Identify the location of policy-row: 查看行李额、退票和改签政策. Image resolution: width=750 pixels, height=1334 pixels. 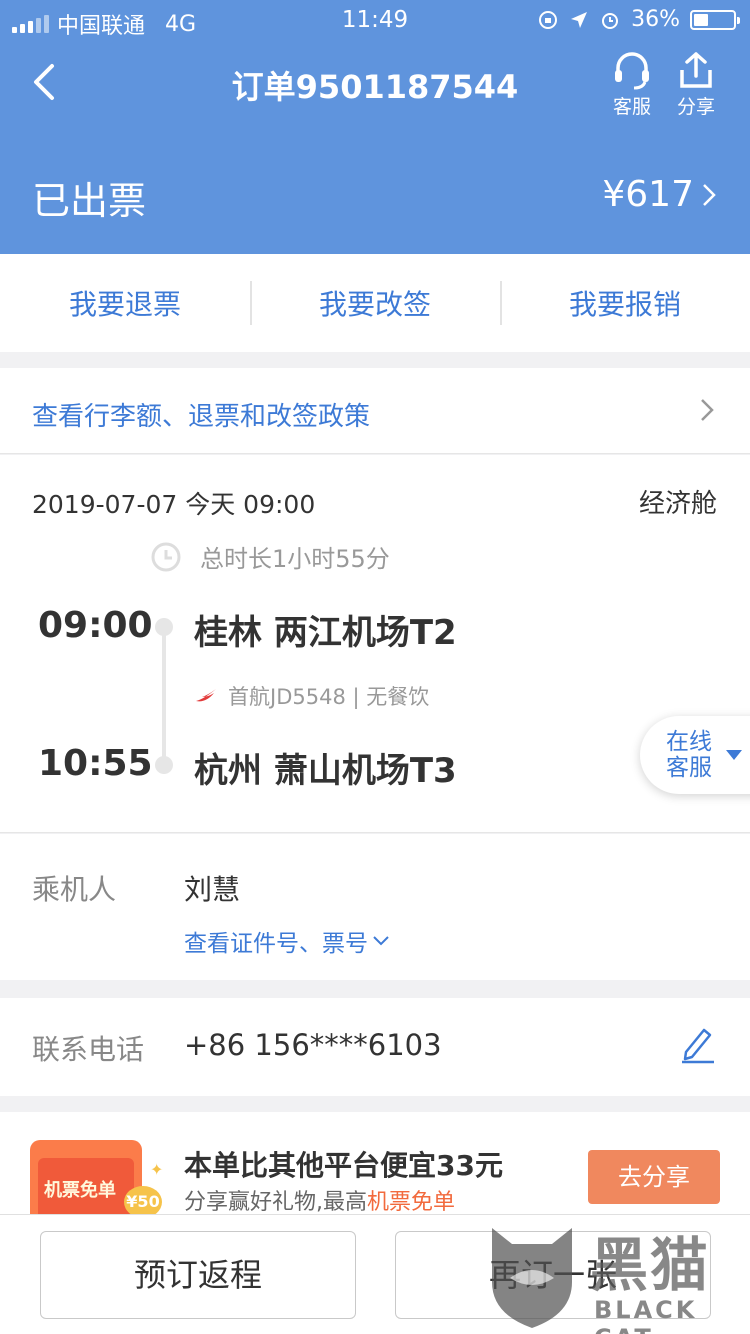
(375, 411).